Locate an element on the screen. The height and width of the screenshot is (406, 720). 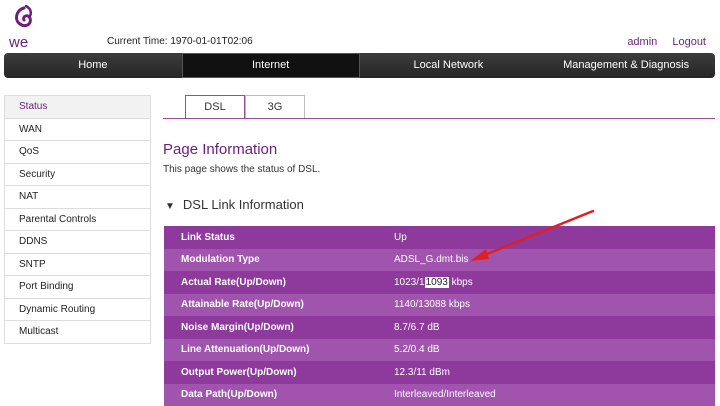
logo-text: we is located at coordinates (18, 42).